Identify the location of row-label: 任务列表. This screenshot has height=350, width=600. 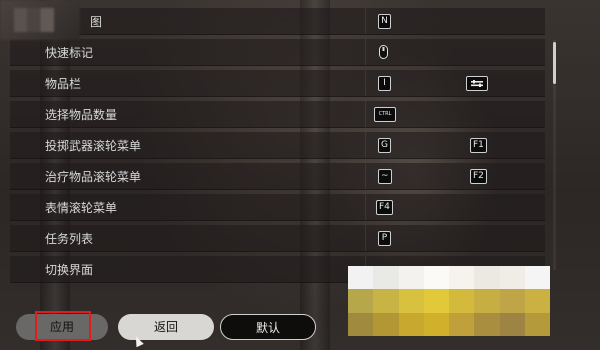
(69, 239).